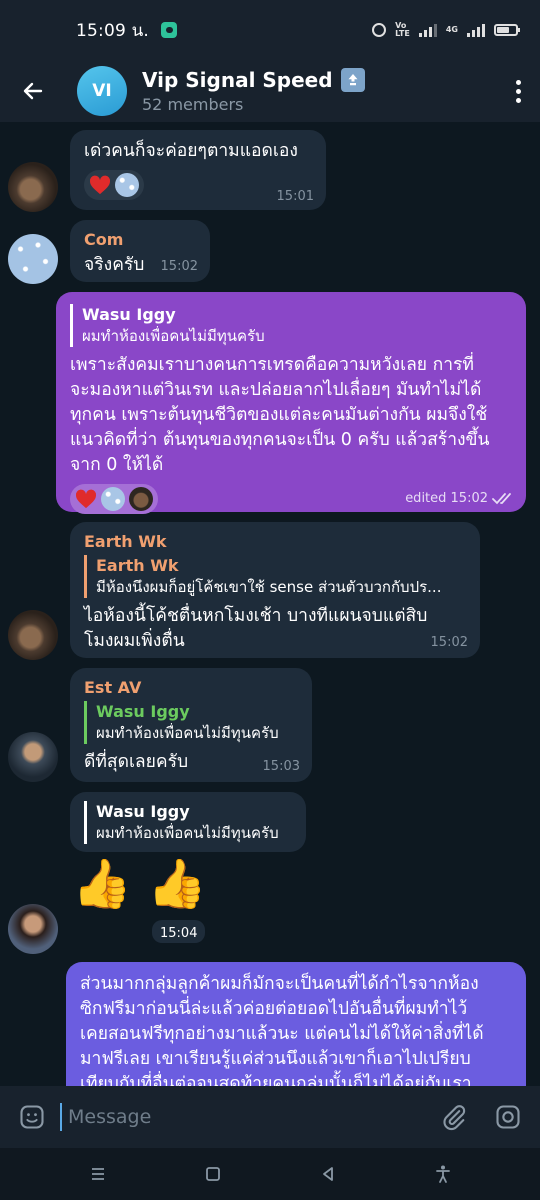  What do you see at coordinates (134, 641) in the screenshot?
I see `message-line: โมงผมเพิ่งตื่น` at bounding box center [134, 641].